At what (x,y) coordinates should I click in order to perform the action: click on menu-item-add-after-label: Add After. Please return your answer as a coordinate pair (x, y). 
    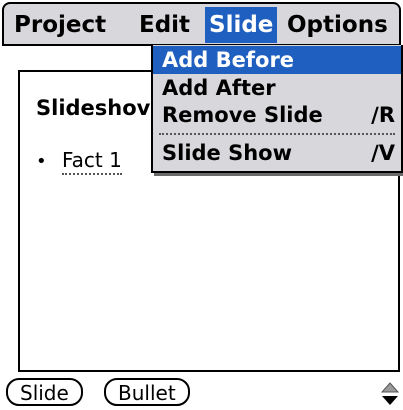
    Looking at the image, I should click on (219, 88).